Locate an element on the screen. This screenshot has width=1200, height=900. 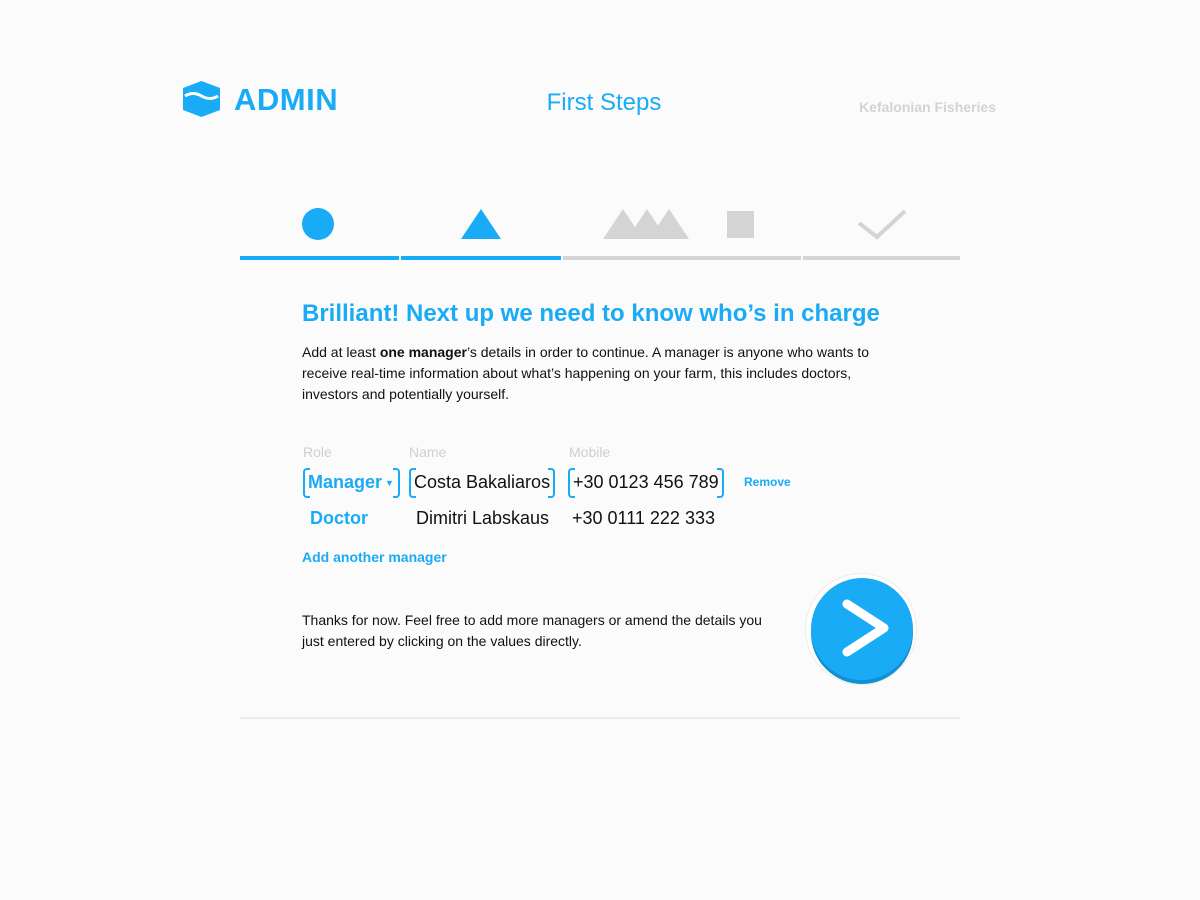
checkmark-icon is located at coordinates (882, 224).